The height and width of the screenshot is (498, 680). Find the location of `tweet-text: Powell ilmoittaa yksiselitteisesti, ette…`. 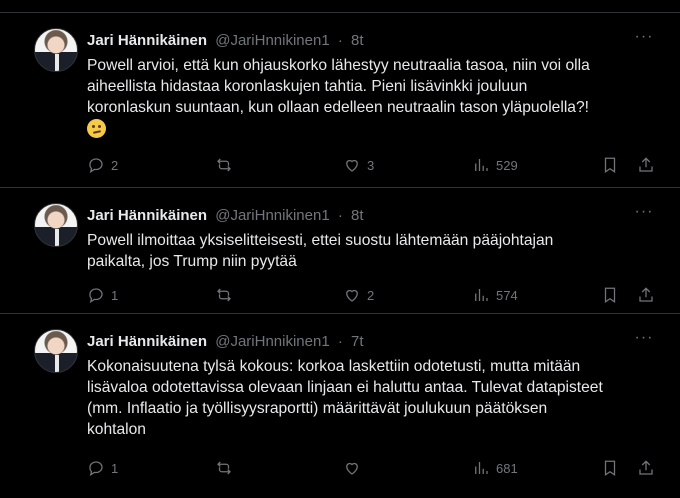

tweet-text: Powell ilmoittaa yksiselitteisesti, ette… is located at coordinates (372, 251).